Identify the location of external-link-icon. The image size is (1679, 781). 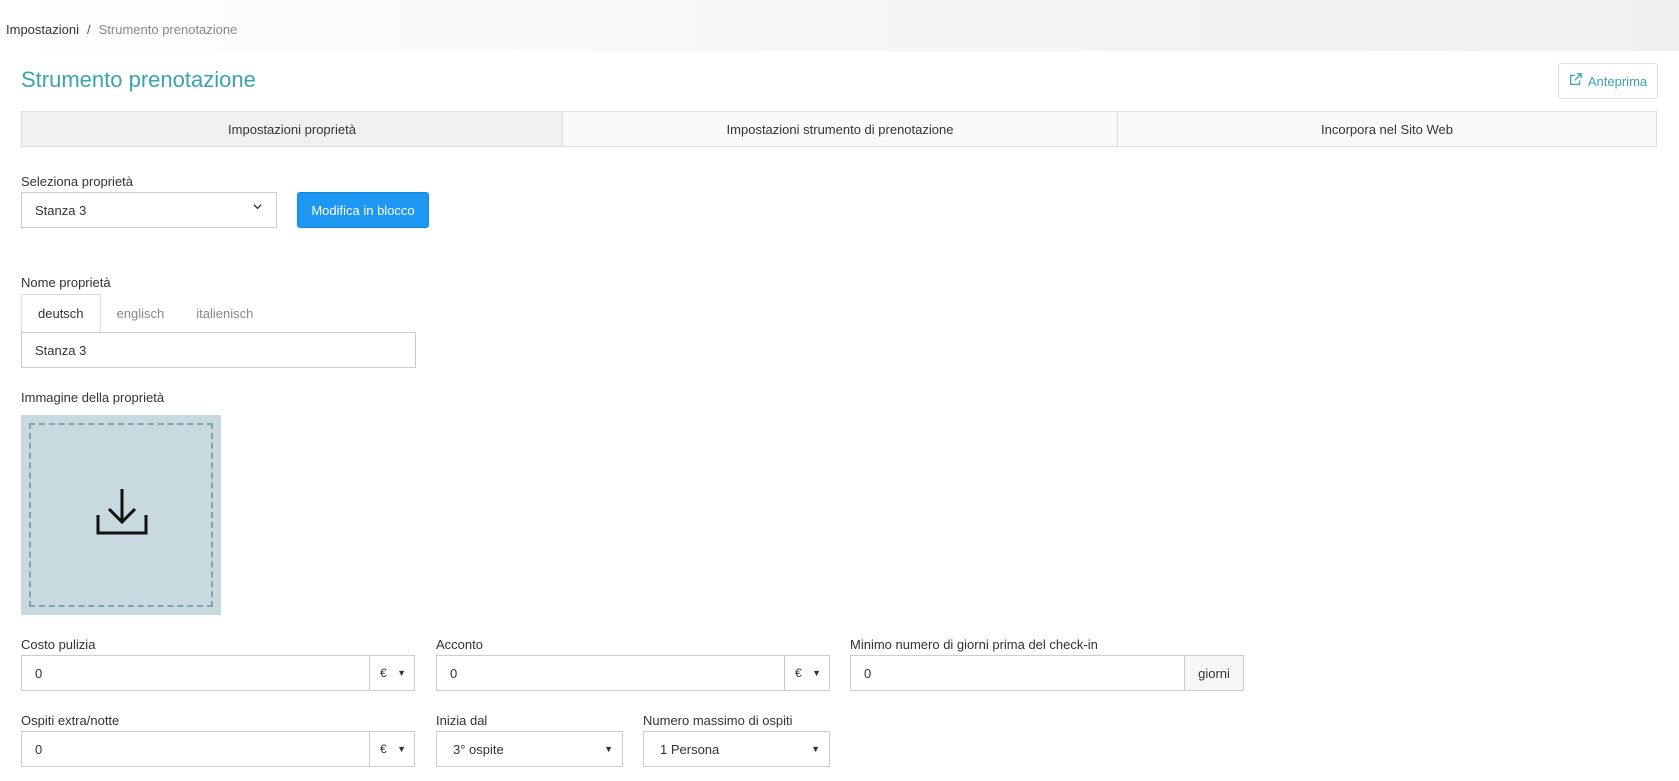
(1575, 81).